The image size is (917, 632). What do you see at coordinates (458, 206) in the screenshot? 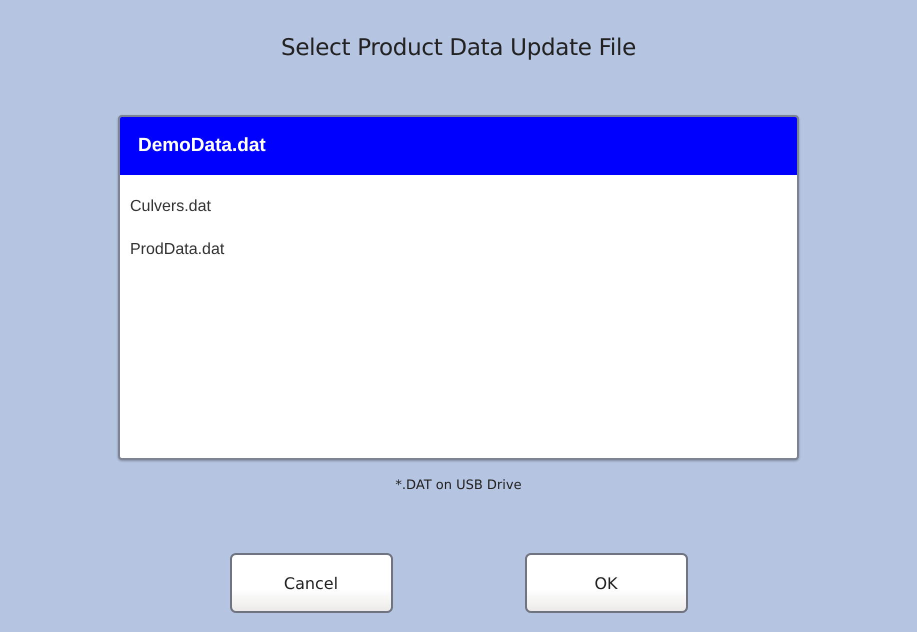
I see `file-item: Culvers.dat` at bounding box center [458, 206].